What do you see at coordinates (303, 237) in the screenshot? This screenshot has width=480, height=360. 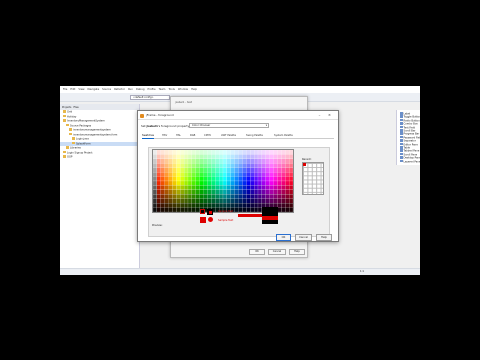 I see `cancel-button: Cancel` at bounding box center [303, 237].